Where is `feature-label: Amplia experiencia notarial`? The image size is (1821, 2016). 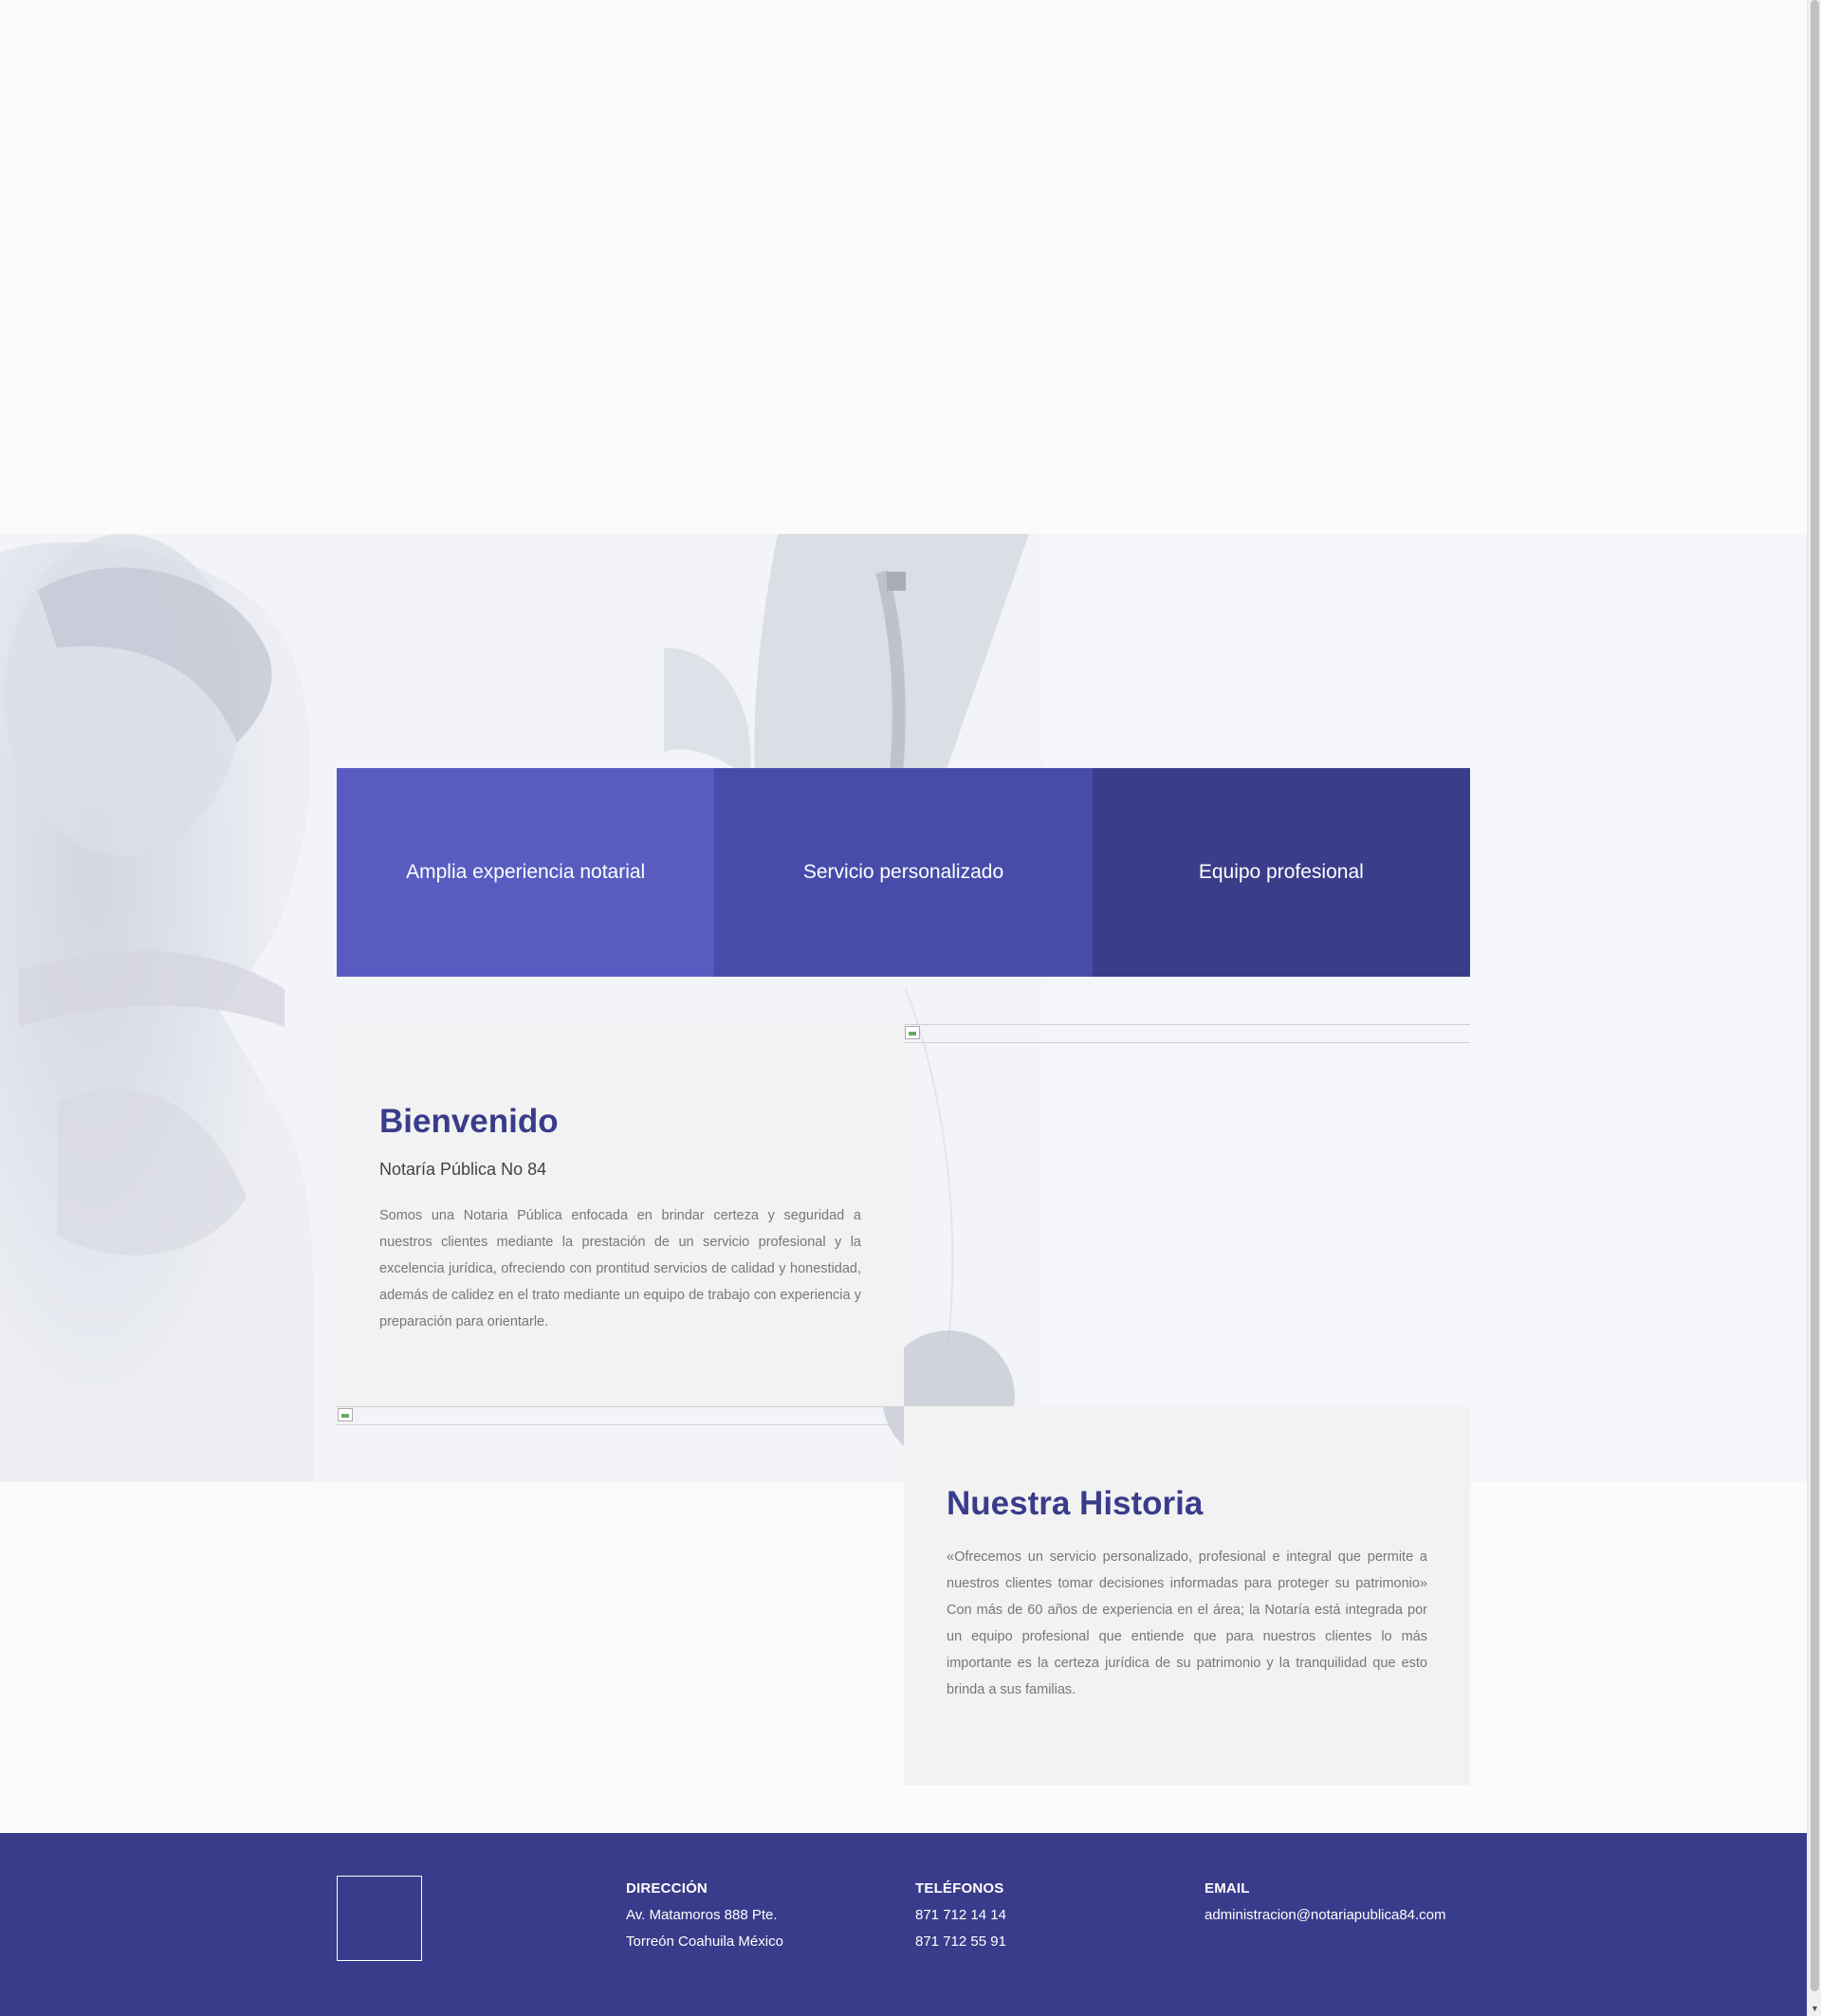 feature-label: Amplia experiencia notarial is located at coordinates (526, 872).